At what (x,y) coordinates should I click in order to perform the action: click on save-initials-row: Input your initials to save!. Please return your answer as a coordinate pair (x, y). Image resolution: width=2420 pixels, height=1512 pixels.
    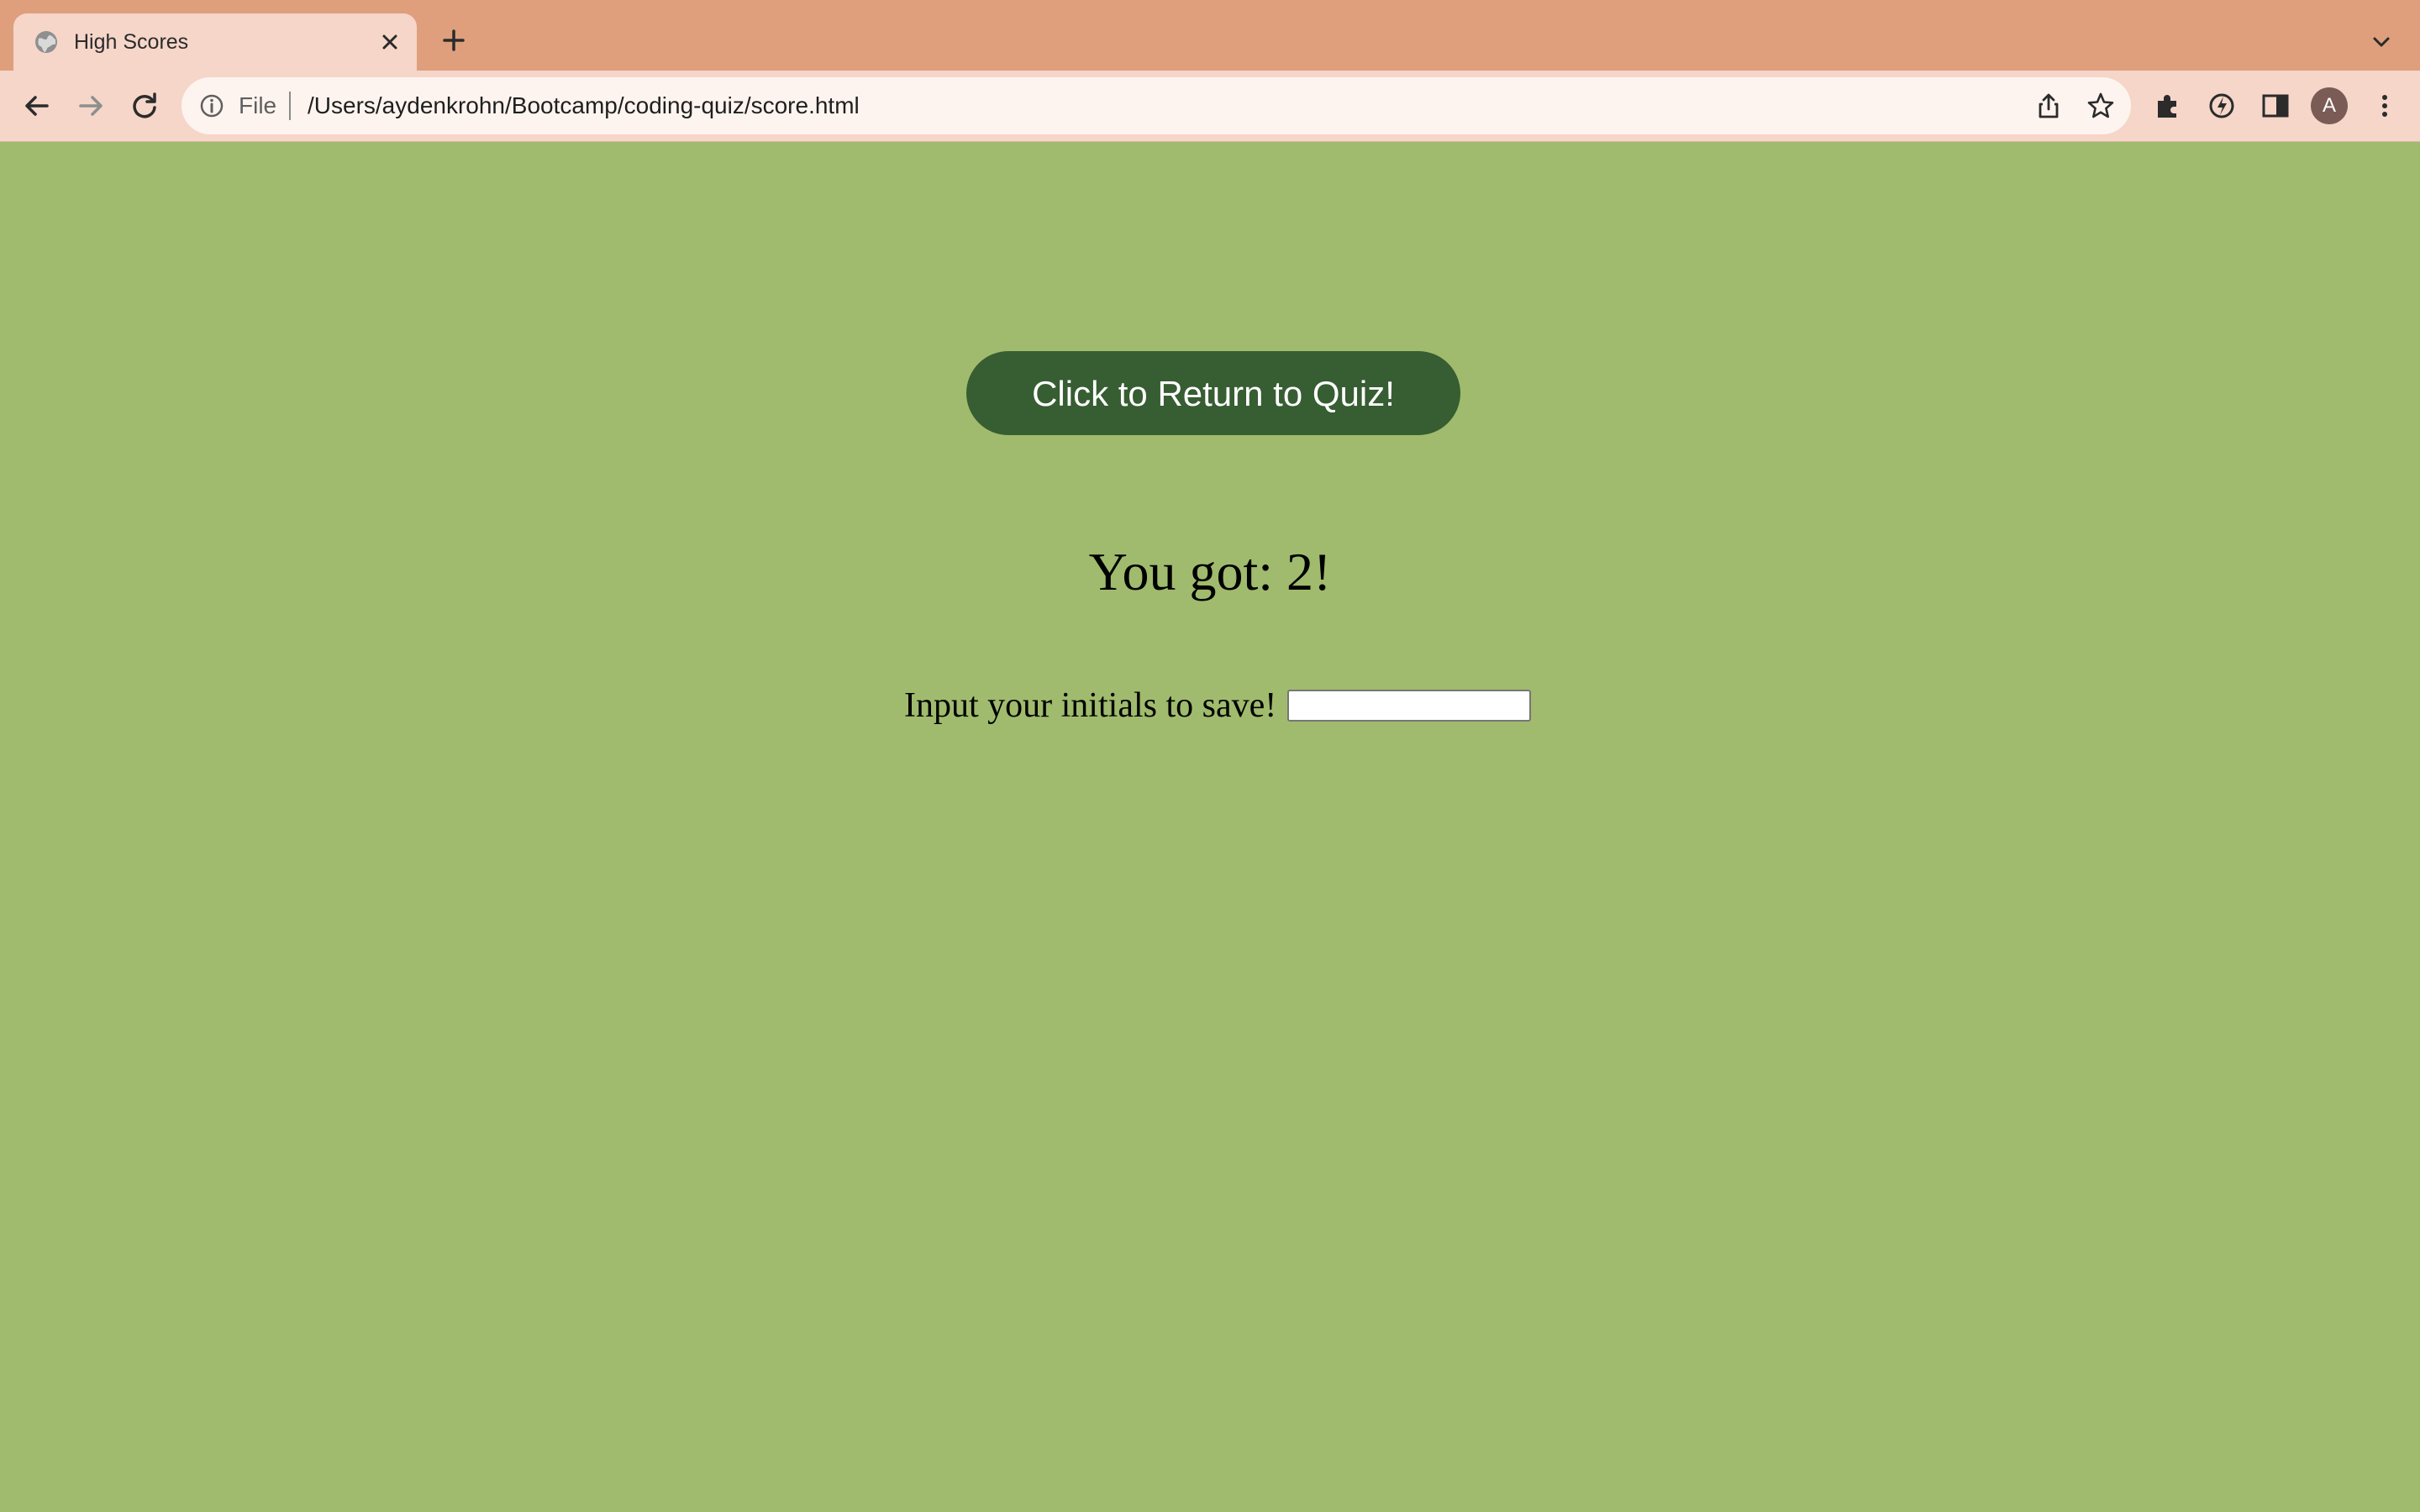
    Looking at the image, I should click on (1217, 707).